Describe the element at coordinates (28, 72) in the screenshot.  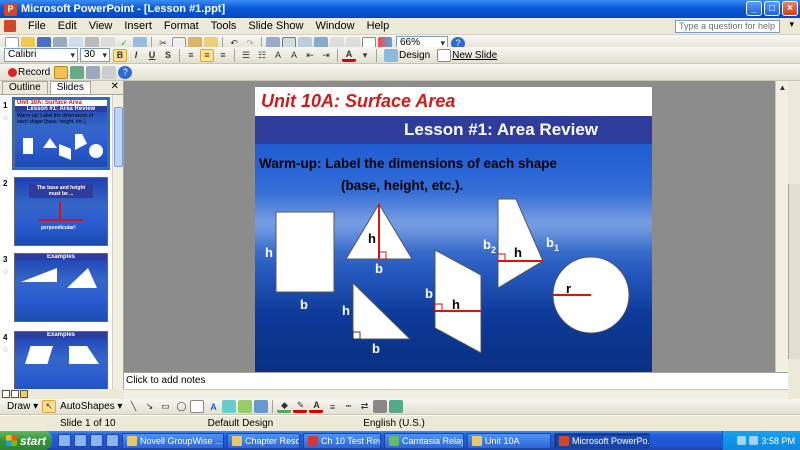
I see `record-button: Record` at that location.